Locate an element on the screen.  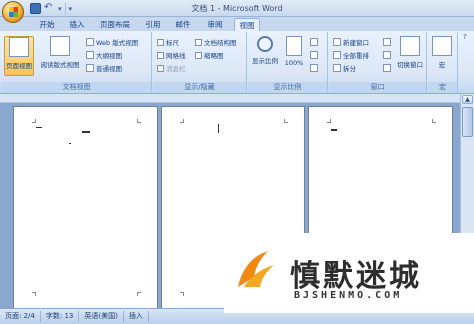
side-by-side-icon is located at coordinates (387, 42).